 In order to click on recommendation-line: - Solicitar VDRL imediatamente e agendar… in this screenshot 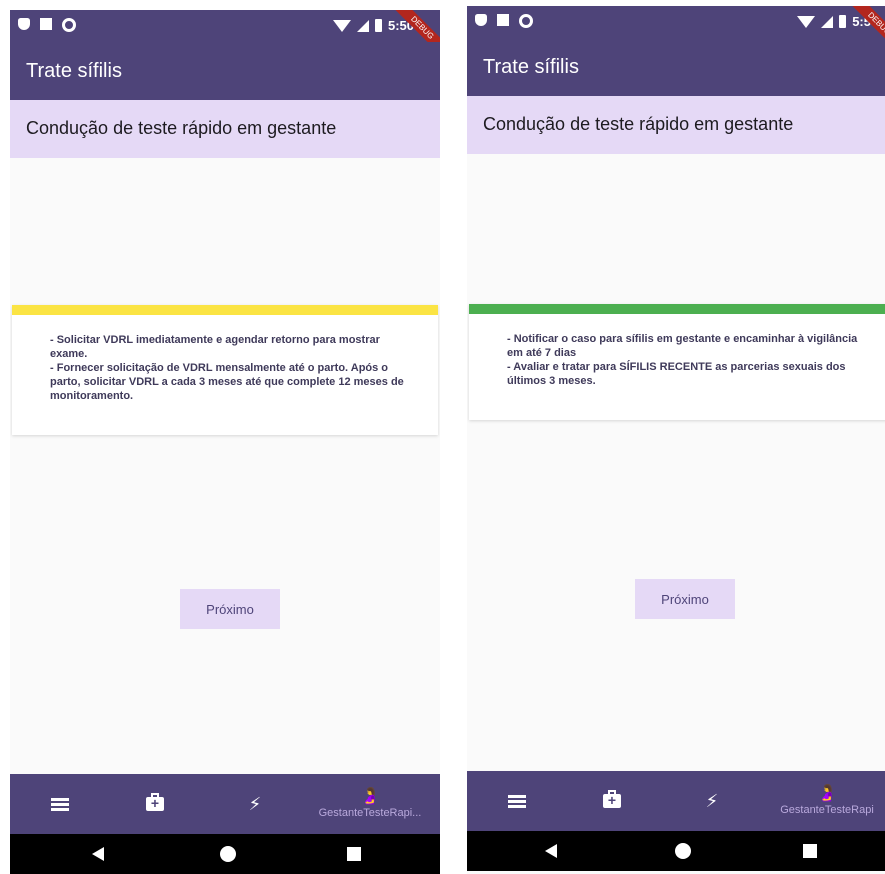, I will do `click(215, 347)`.